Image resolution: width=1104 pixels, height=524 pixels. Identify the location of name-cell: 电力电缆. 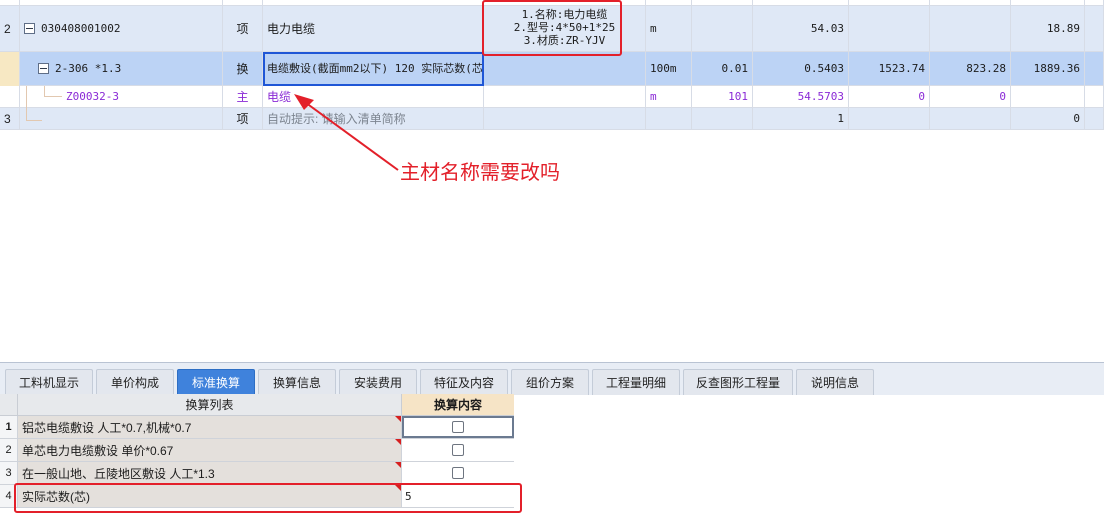
(373, 28).